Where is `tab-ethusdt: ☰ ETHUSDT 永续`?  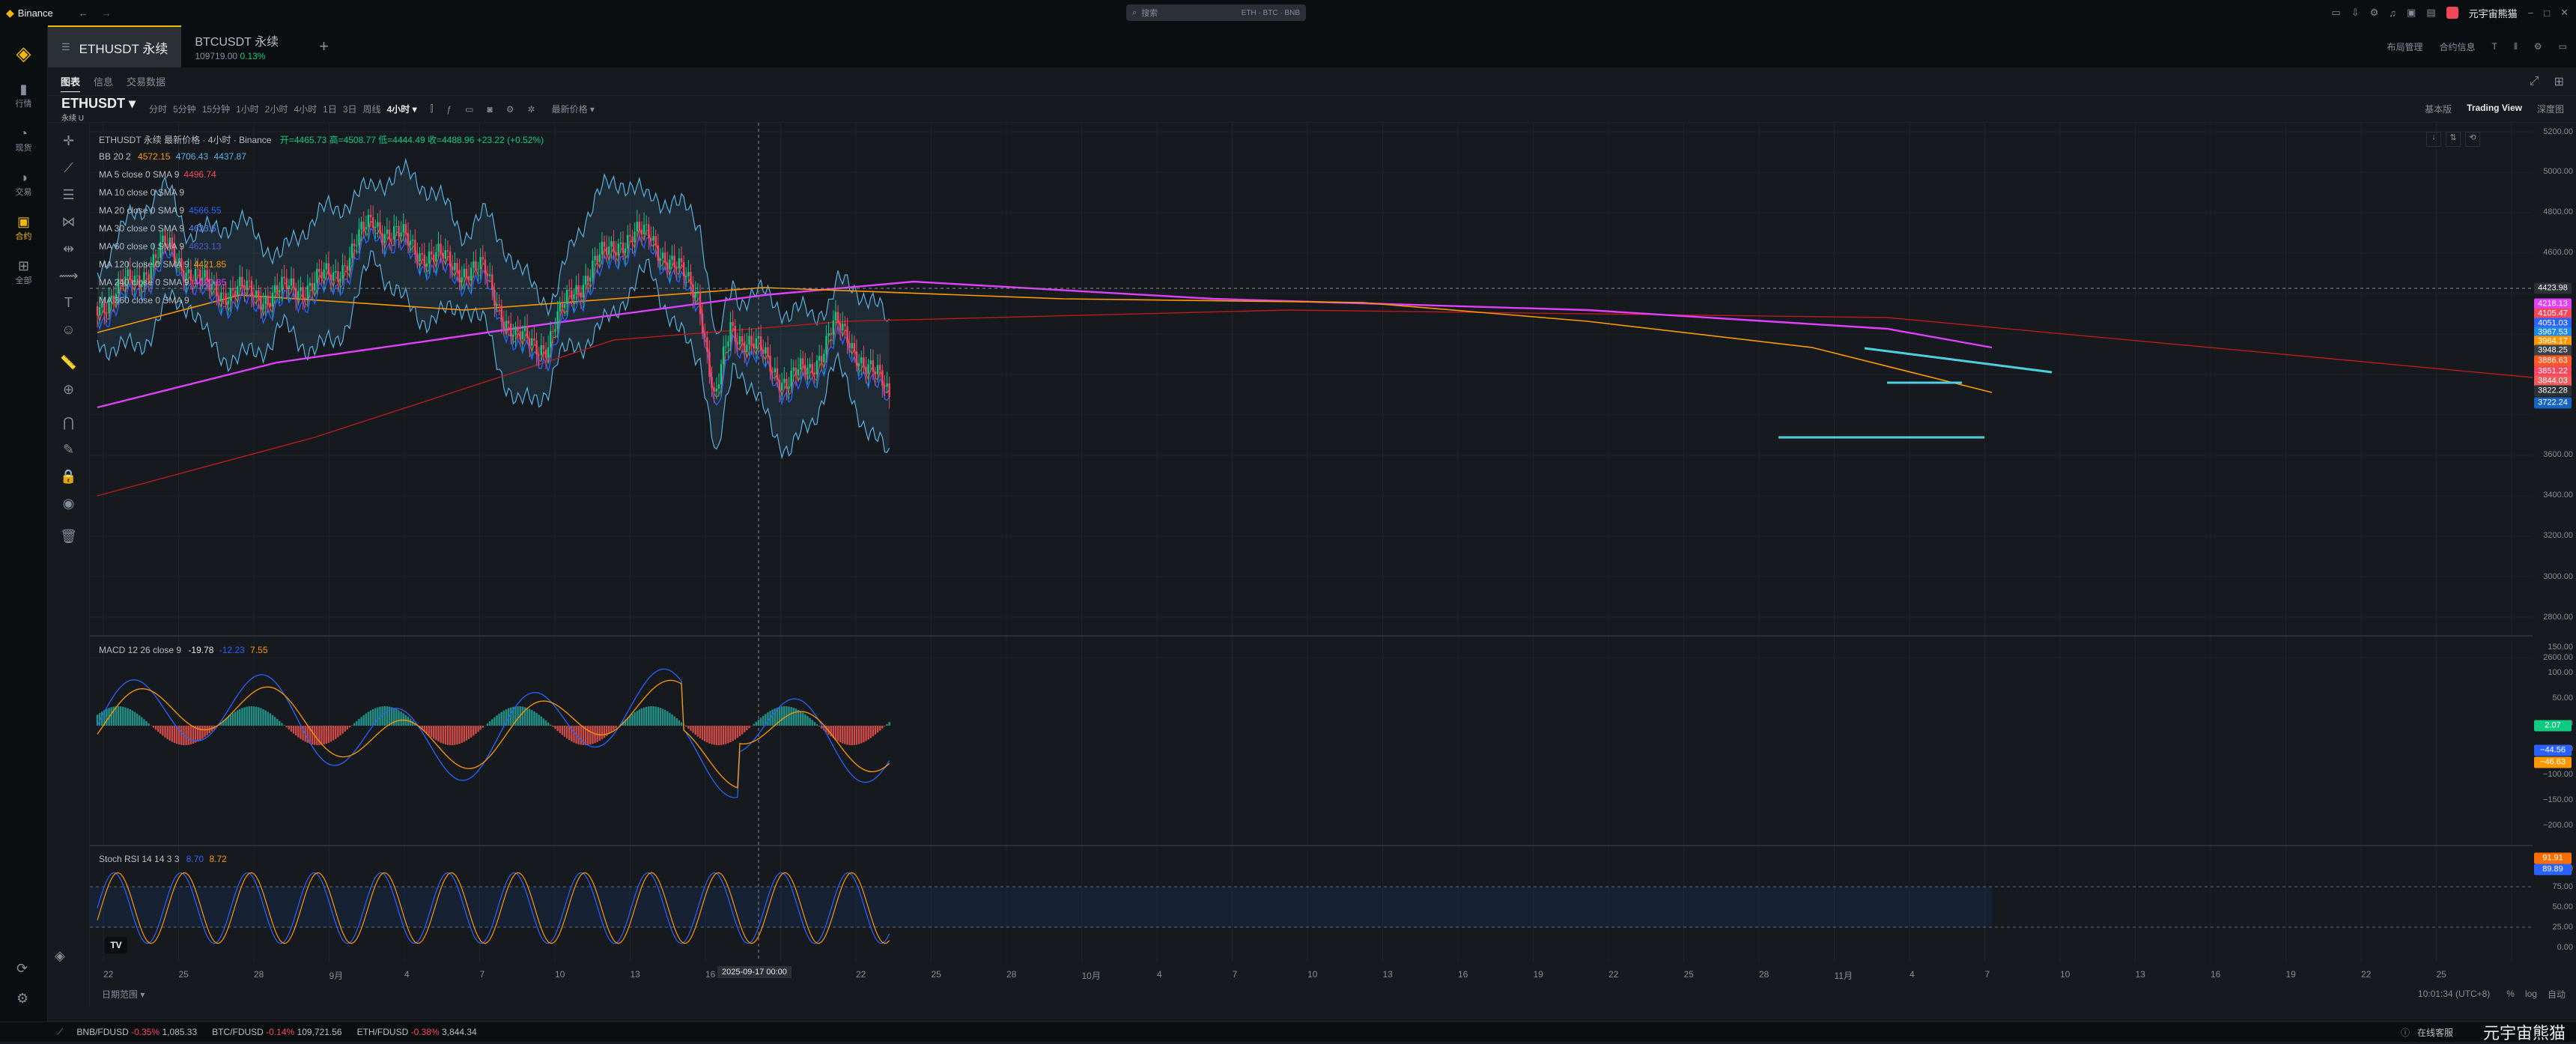 tab-ethusdt: ☰ ETHUSDT 永续 is located at coordinates (114, 46).